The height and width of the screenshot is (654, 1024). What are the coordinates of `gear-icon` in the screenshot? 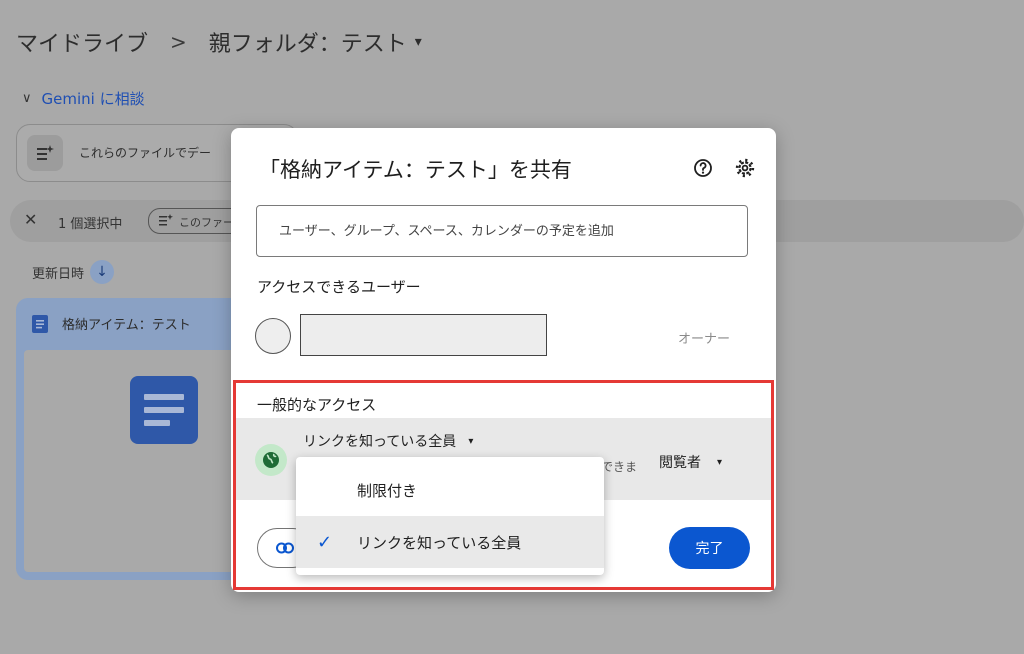 It's located at (745, 168).